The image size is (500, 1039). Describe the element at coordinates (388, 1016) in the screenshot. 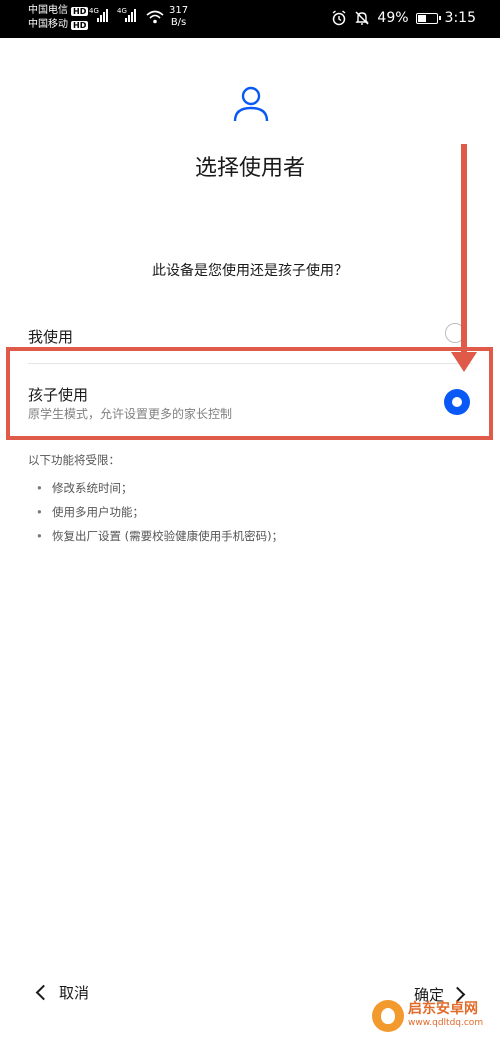

I see `watermark-logo-icon` at that location.